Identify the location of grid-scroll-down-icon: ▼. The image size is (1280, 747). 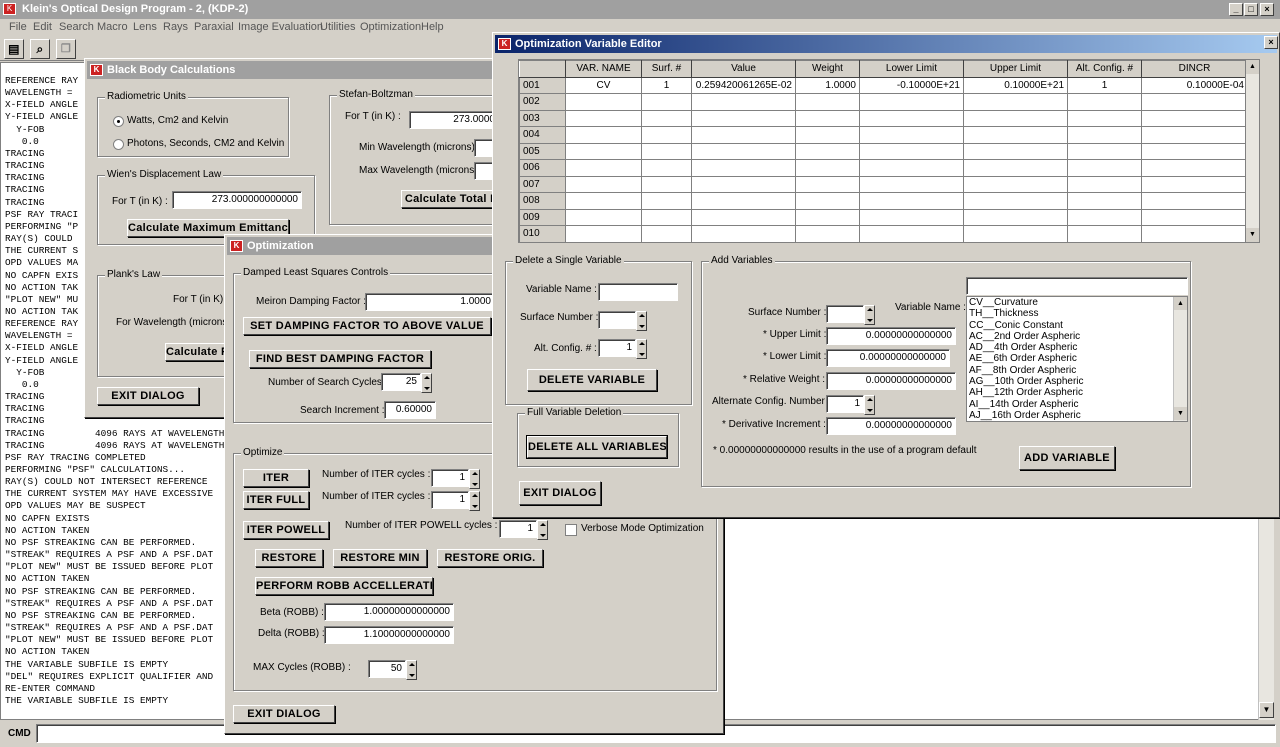
(1252, 235).